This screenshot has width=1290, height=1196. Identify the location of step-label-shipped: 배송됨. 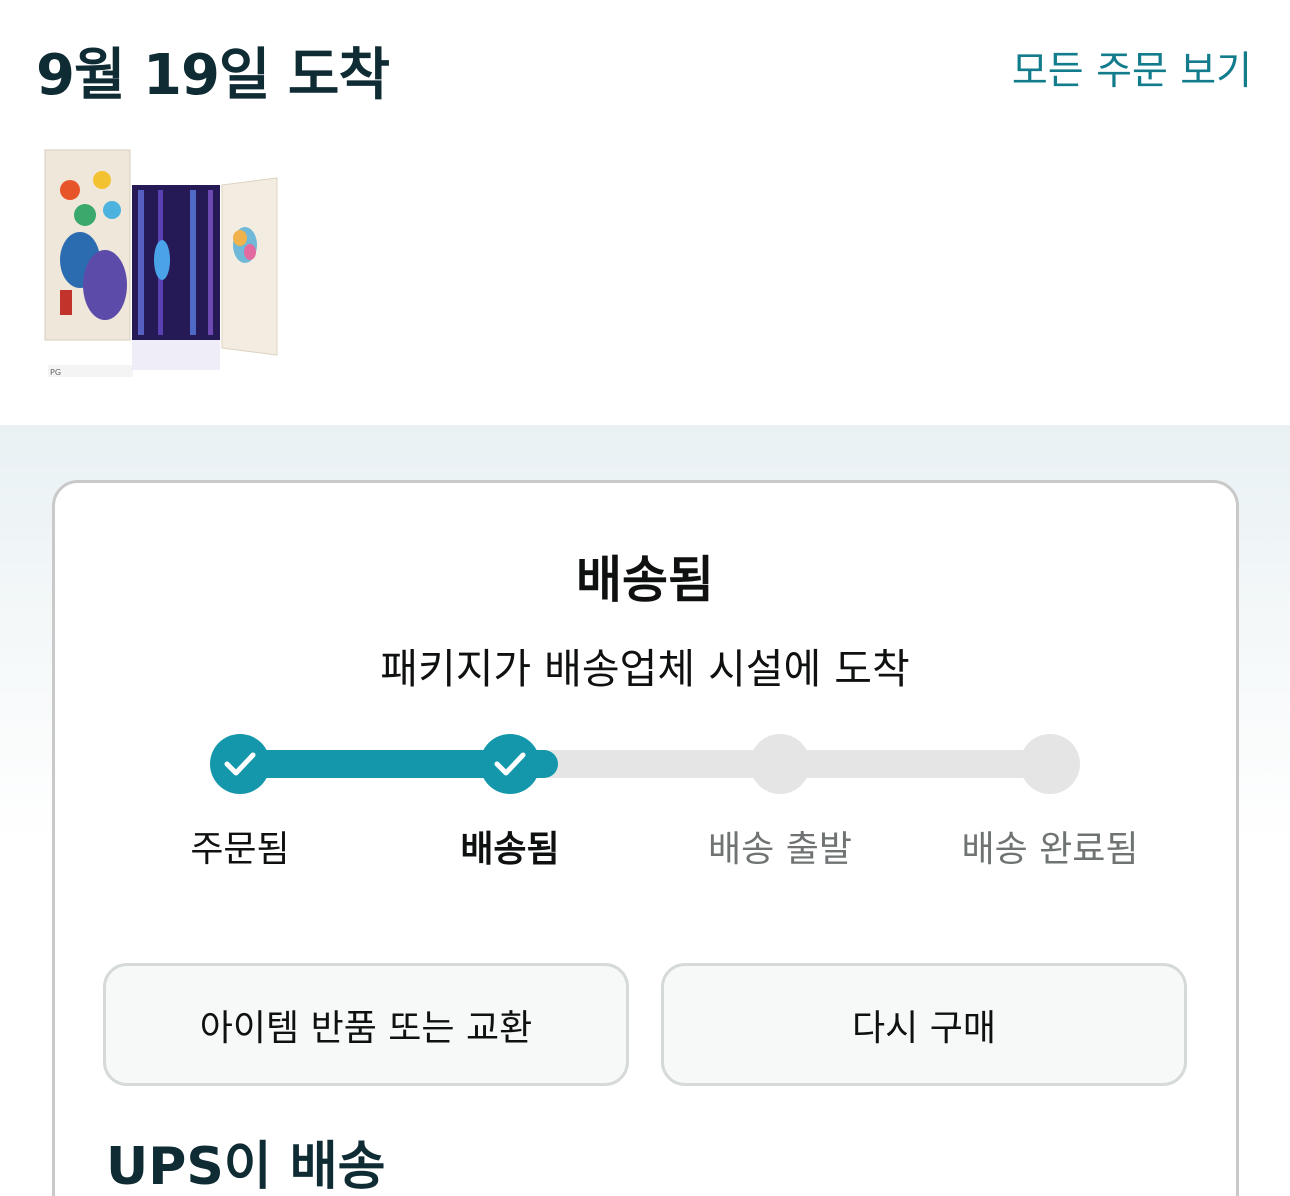
(510, 849).